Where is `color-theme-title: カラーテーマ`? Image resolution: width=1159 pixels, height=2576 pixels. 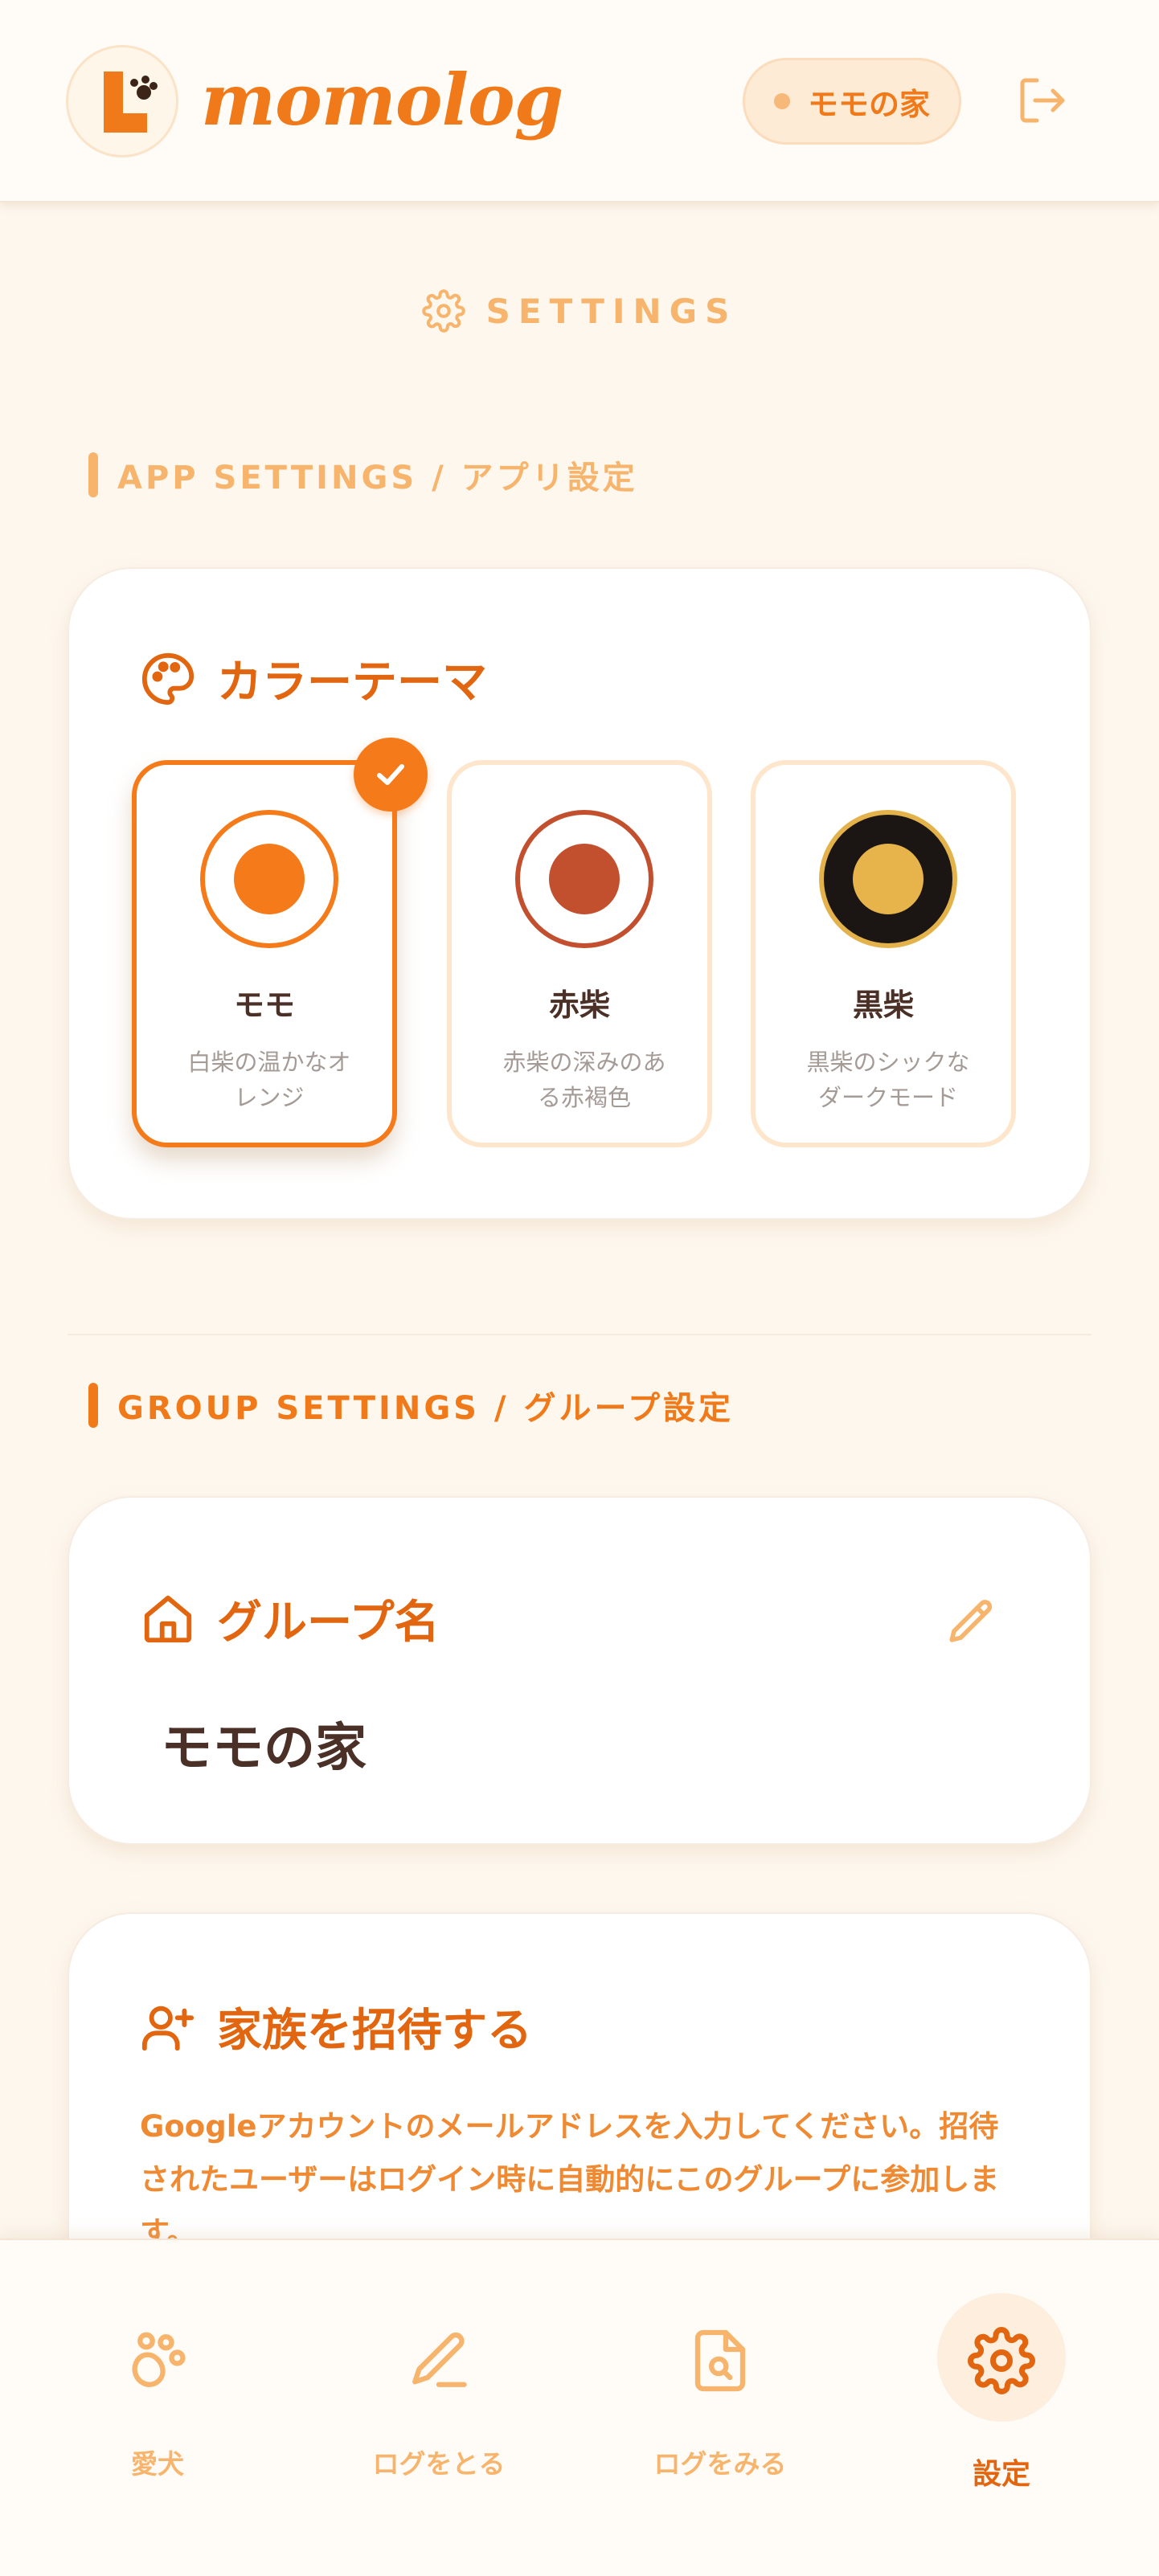
color-theme-title: カラーテーマ is located at coordinates (313, 679).